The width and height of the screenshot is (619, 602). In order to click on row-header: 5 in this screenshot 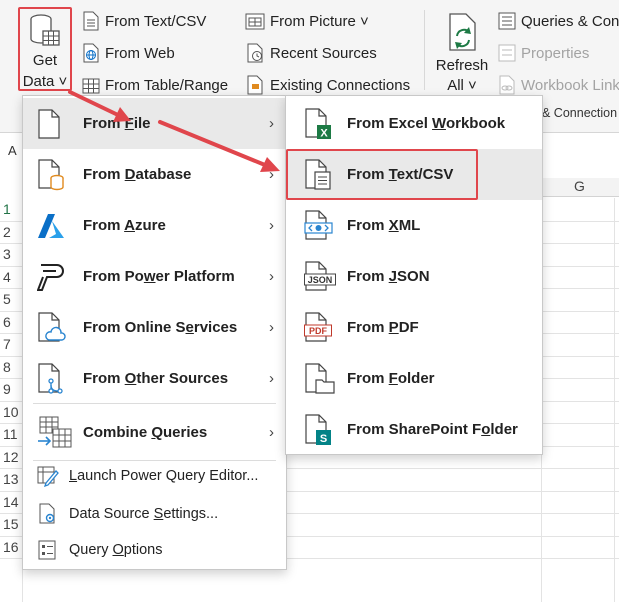, I will do `click(11, 299)`.